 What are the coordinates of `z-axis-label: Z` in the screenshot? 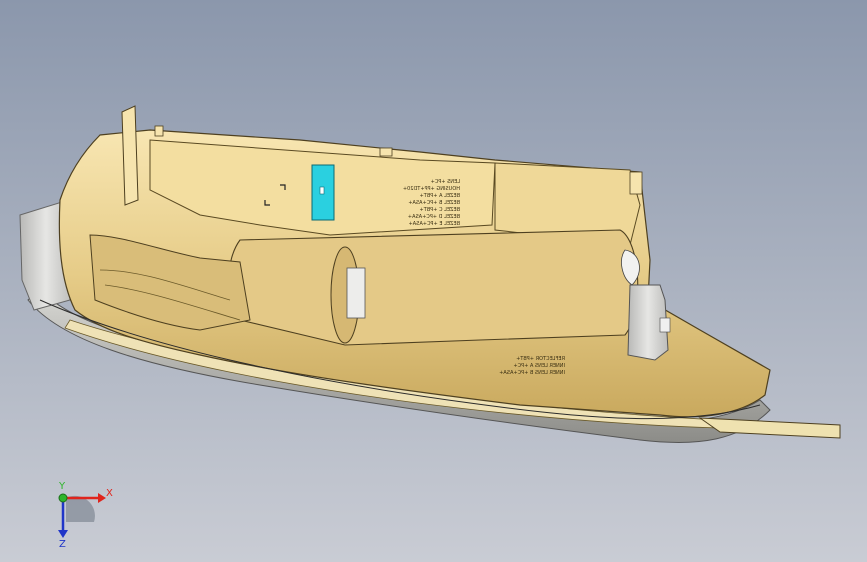 It's located at (62, 543).